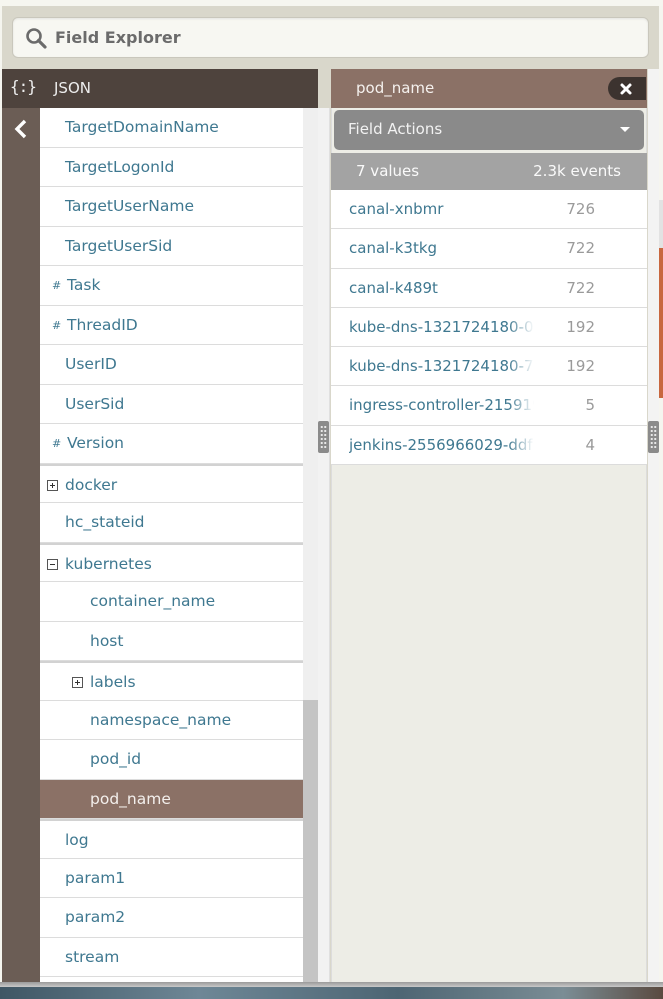 This screenshot has width=663, height=999. I want to click on field-item-label: TargetUserName, so click(130, 206).